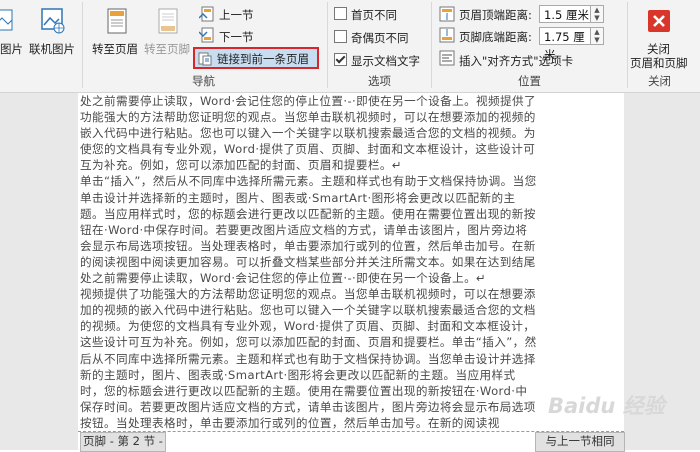 The width and height of the screenshot is (700, 452). What do you see at coordinates (659, 63) in the screenshot?
I see `close-button-line2: 页眉和页脚` at bounding box center [659, 63].